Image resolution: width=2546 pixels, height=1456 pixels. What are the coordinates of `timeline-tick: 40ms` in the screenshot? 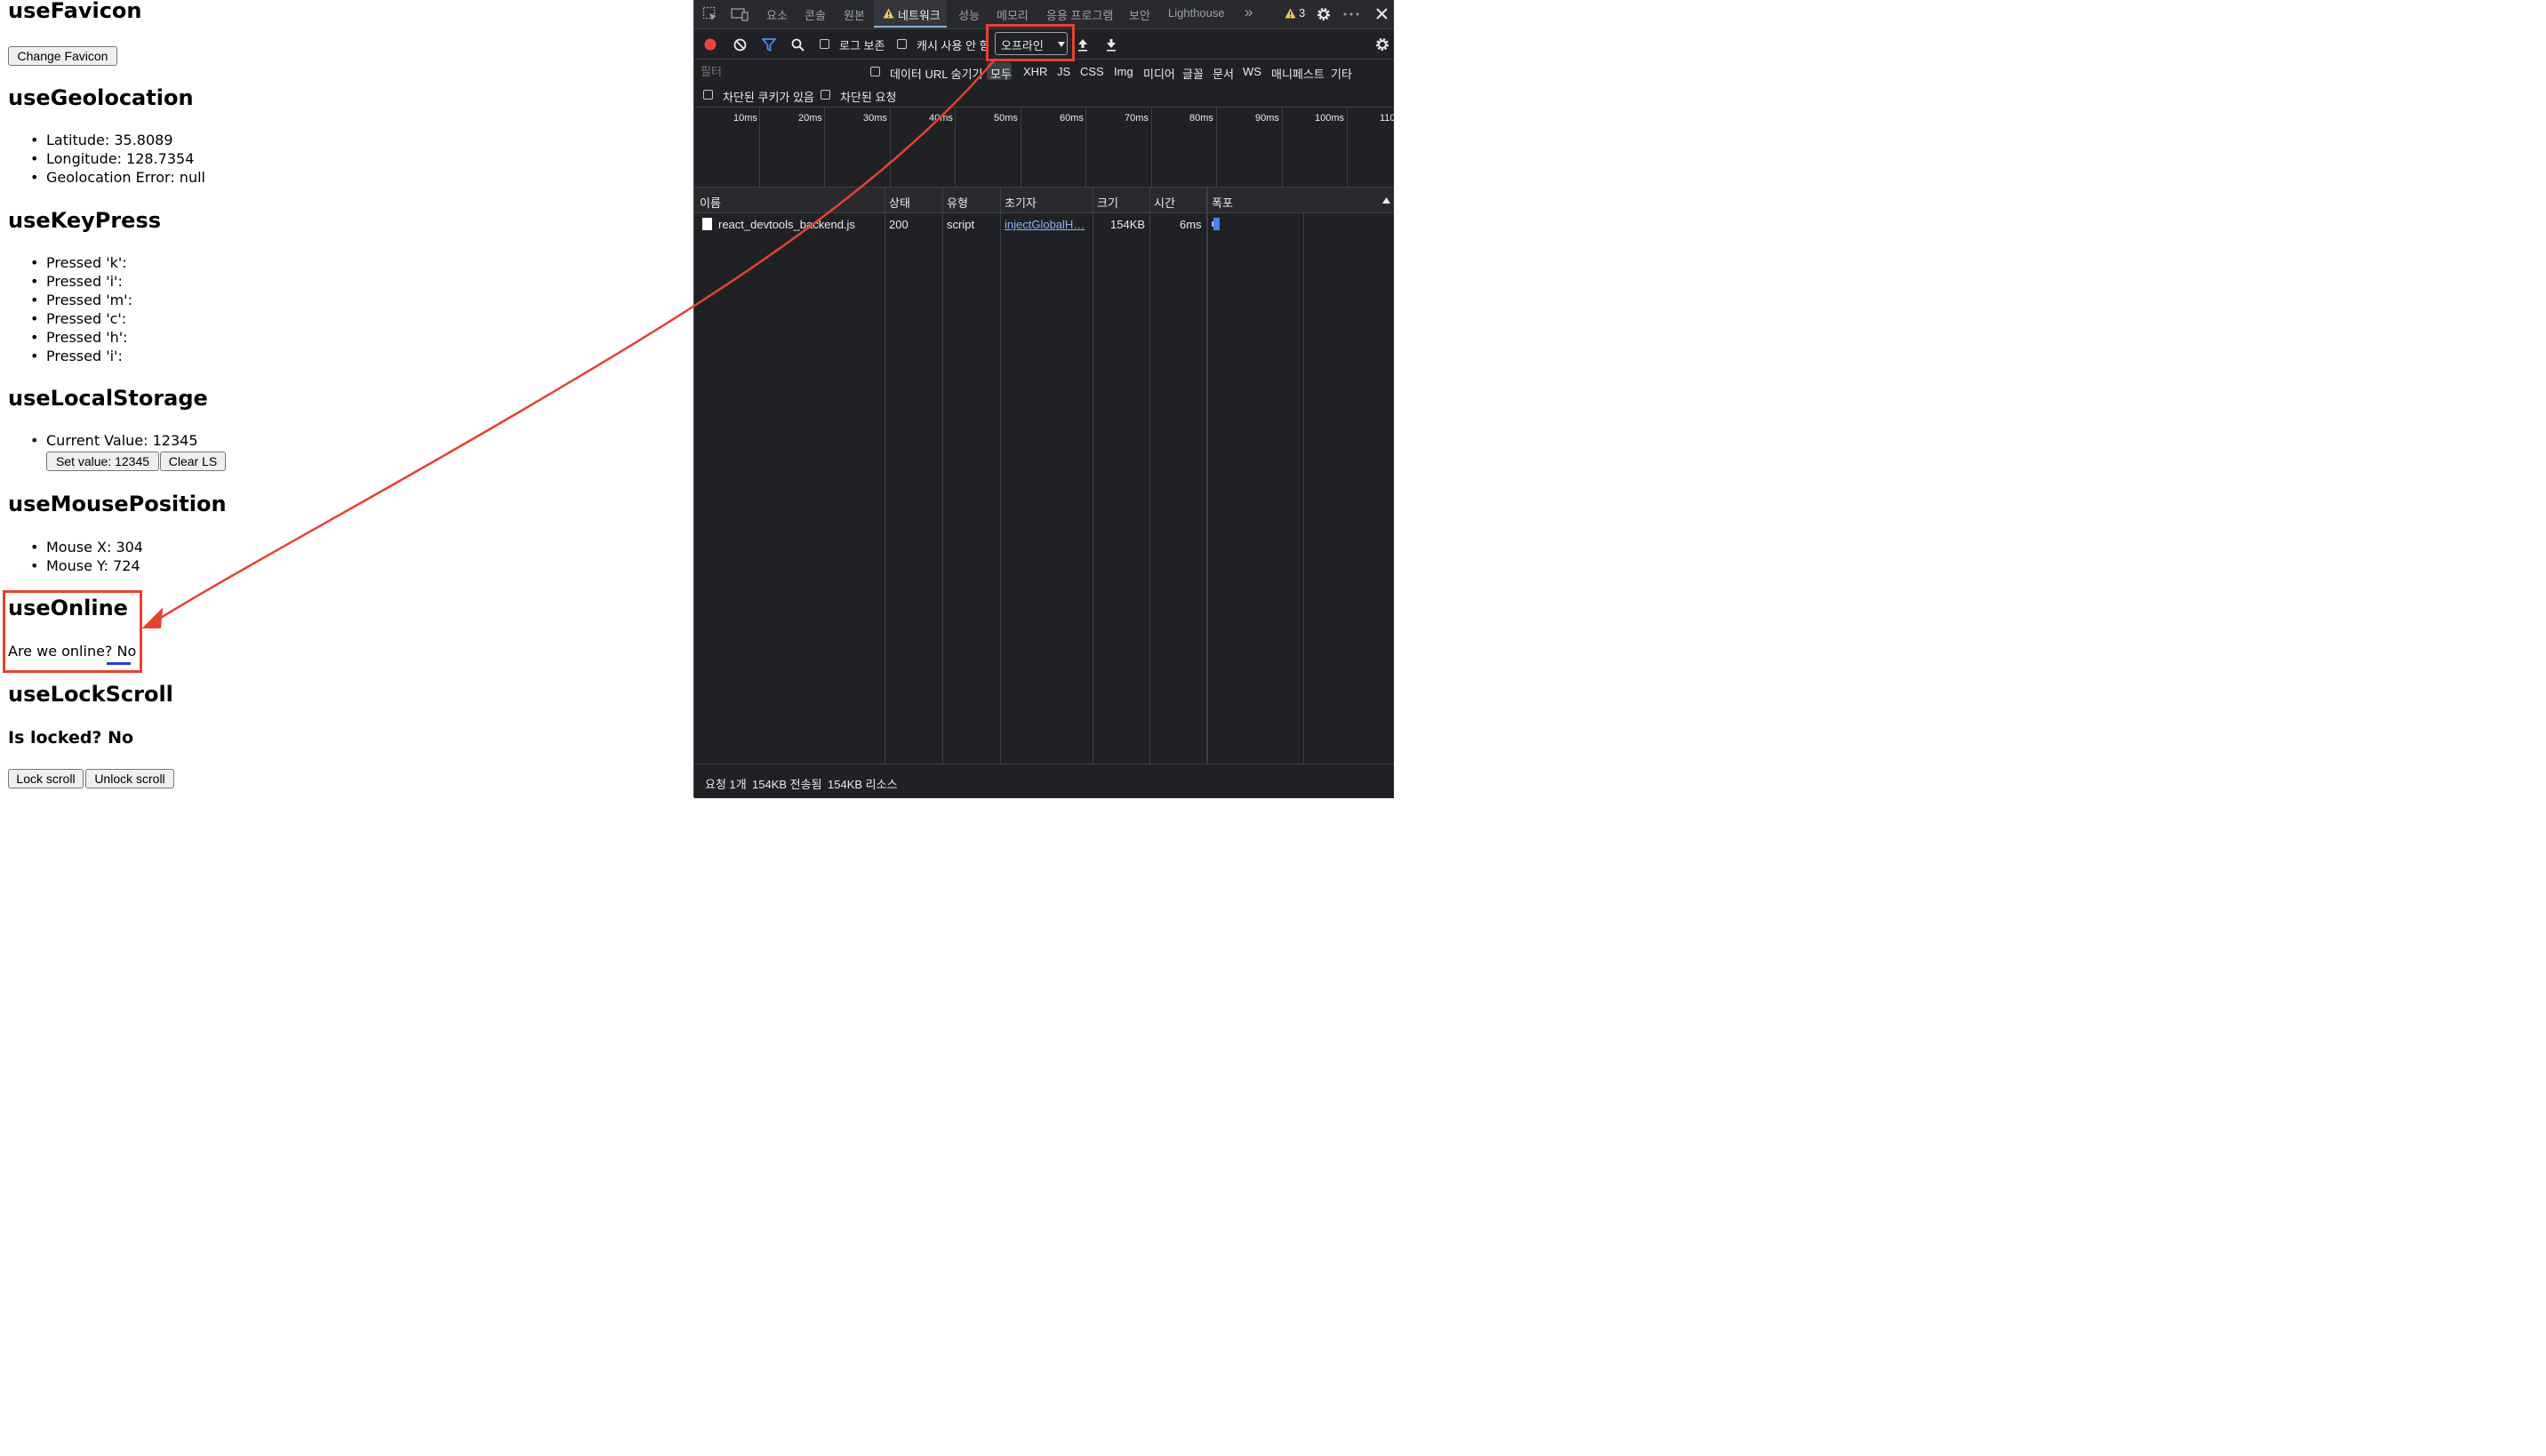 It's located at (941, 118).